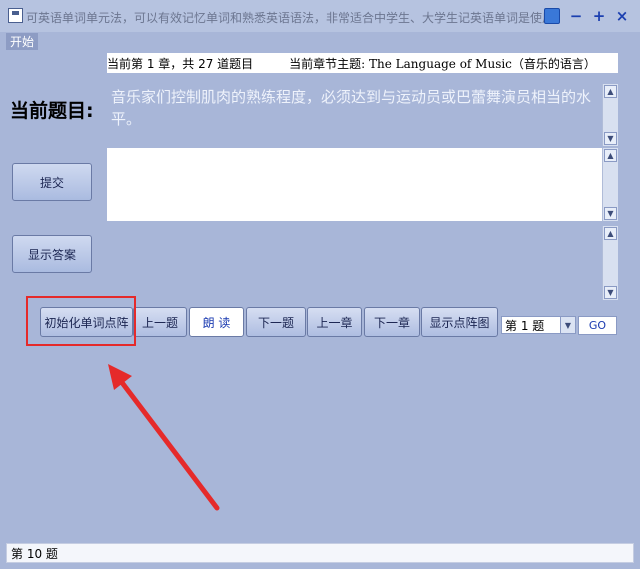 The height and width of the screenshot is (569, 640). Describe the element at coordinates (610, 263) in the screenshot. I see `answer-display-scrollbar: ▲ ▼` at that location.